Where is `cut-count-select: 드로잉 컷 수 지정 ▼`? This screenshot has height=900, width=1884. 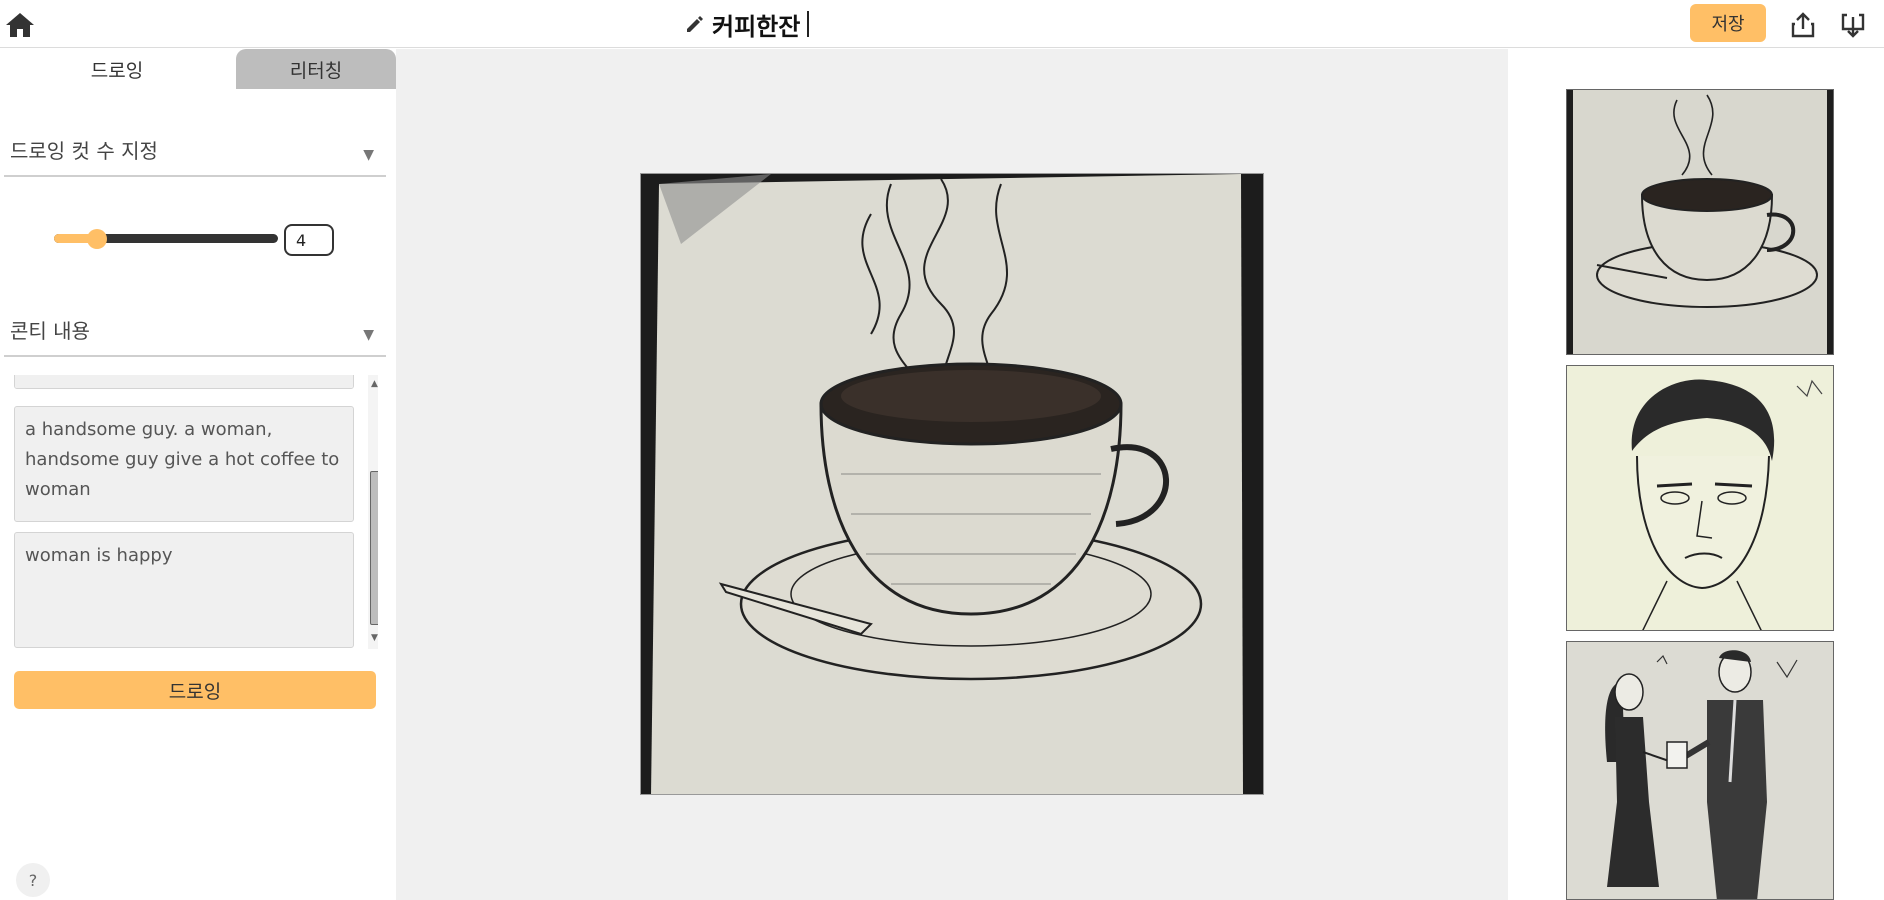
cut-count-select: 드로잉 컷 수 지정 ▼ is located at coordinates (195, 151).